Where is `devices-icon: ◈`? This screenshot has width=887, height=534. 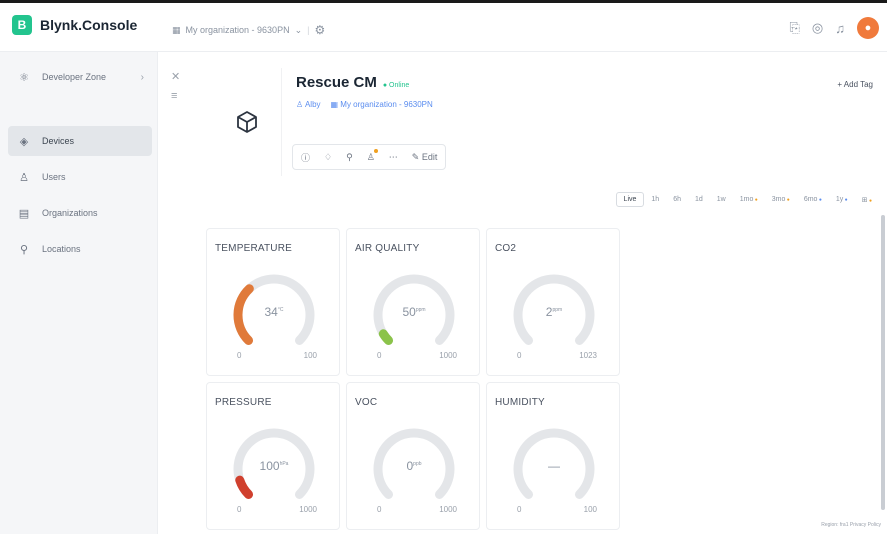 devices-icon: ◈ is located at coordinates (24, 141).